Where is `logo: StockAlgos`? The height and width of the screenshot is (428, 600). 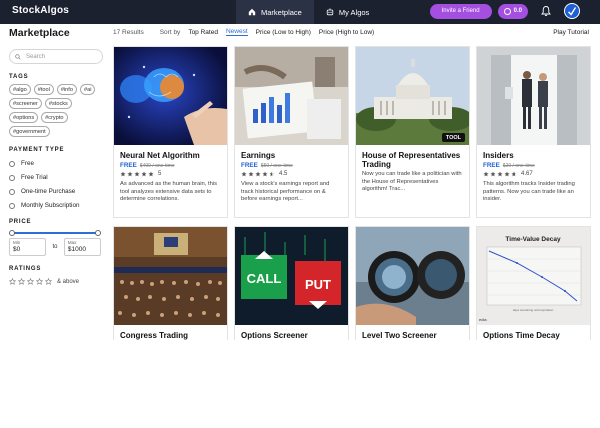 logo: StockAlgos is located at coordinates (40, 10).